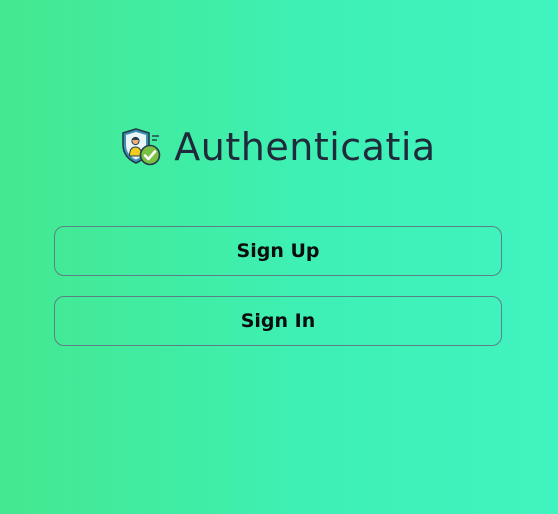 Image resolution: width=558 pixels, height=514 pixels. I want to click on sign-in-button: Sign In, so click(278, 321).